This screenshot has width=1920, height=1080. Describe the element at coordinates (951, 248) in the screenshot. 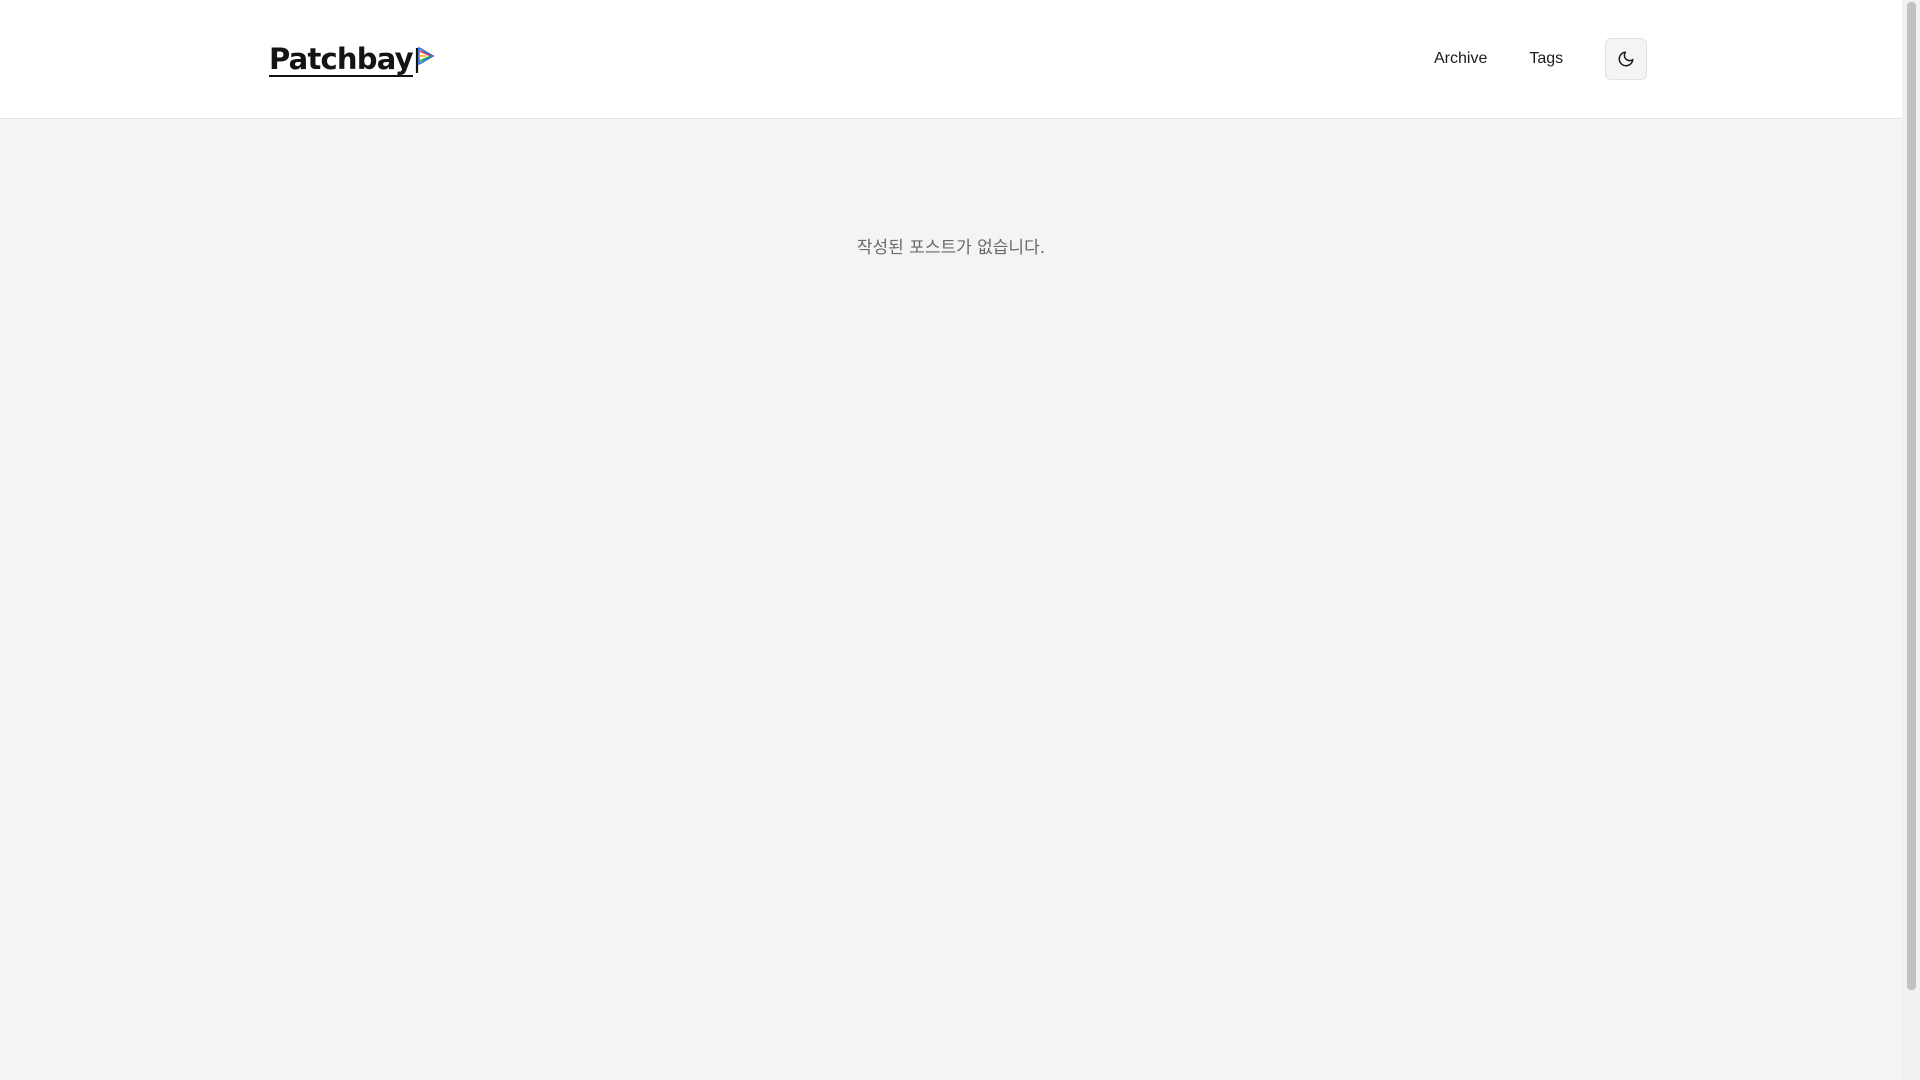

I see `empty-posts-message: 작성된 포스트가 없습니다.` at that location.